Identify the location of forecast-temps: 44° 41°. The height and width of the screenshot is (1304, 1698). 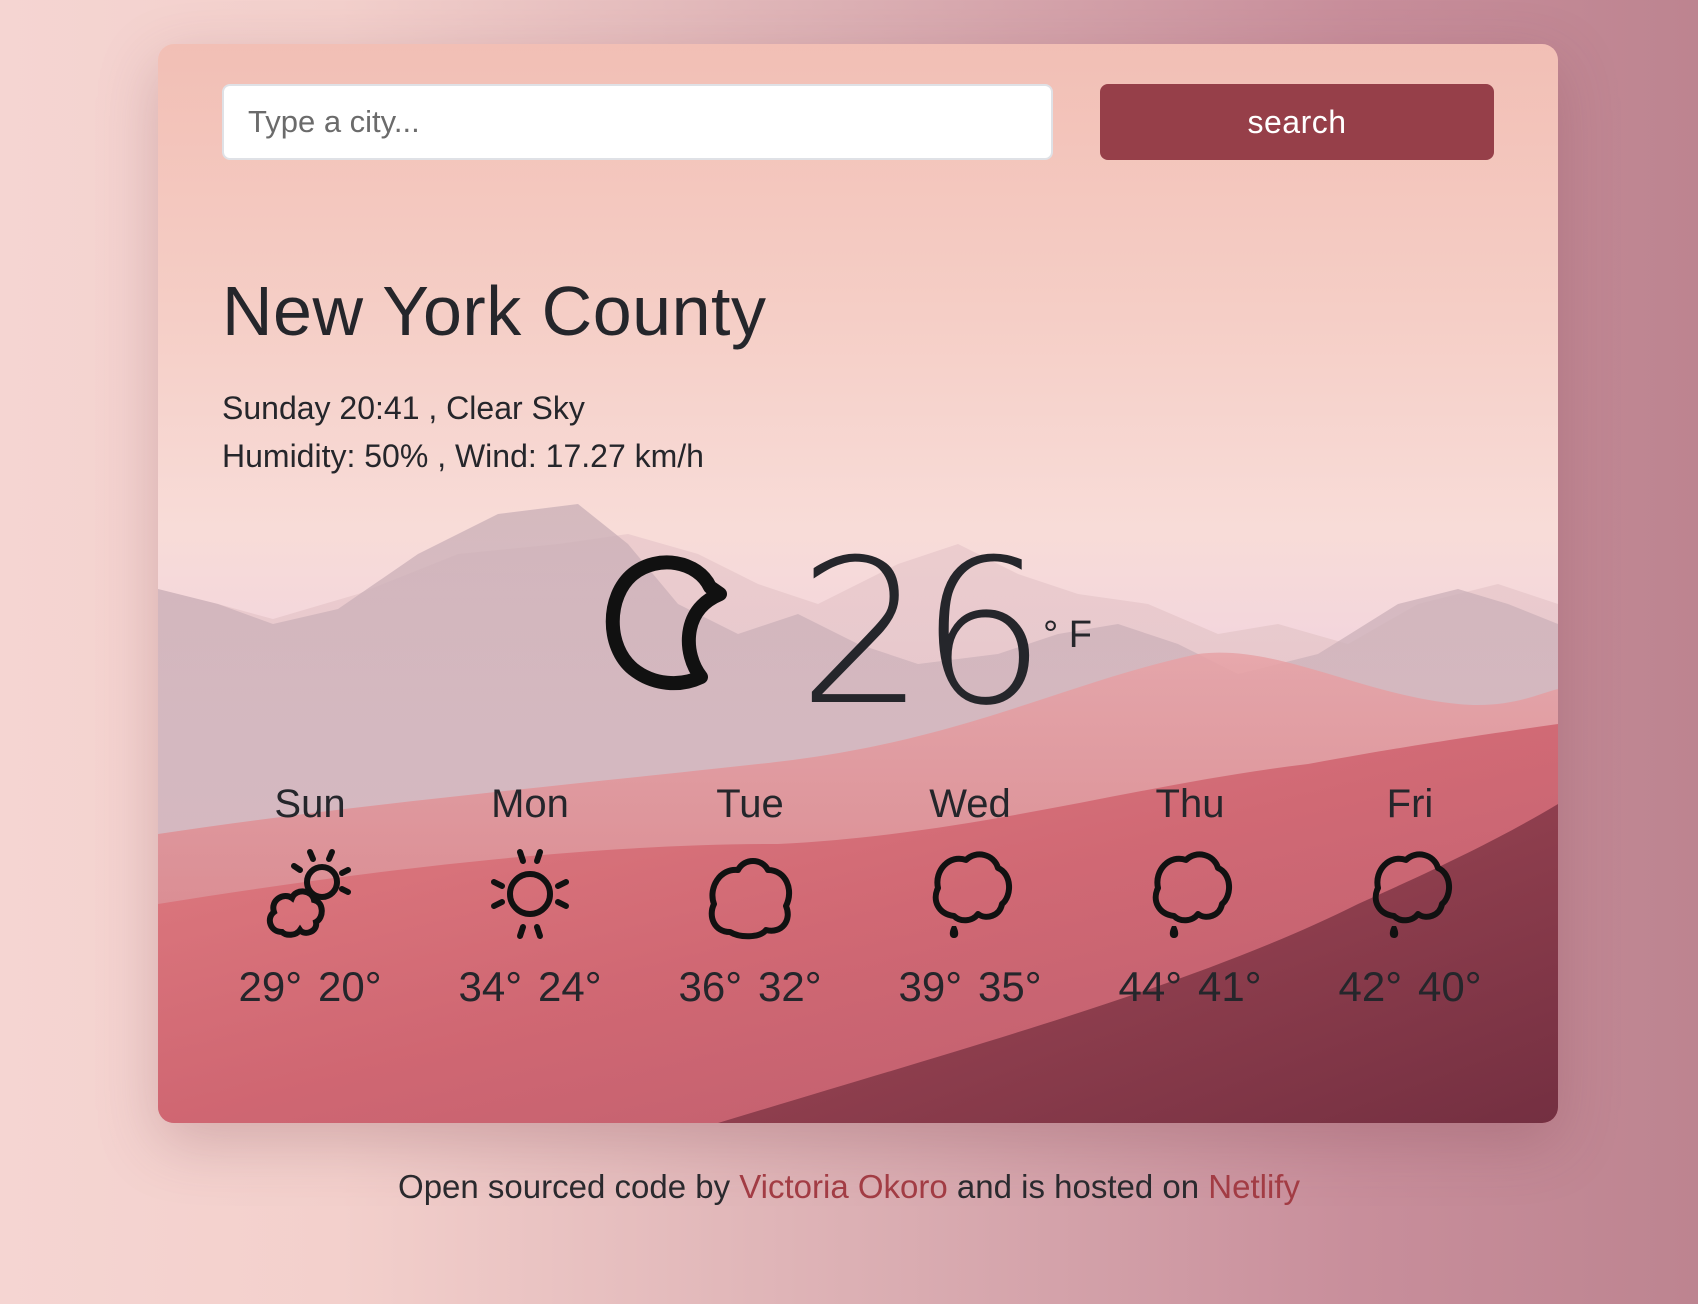
(1190, 987).